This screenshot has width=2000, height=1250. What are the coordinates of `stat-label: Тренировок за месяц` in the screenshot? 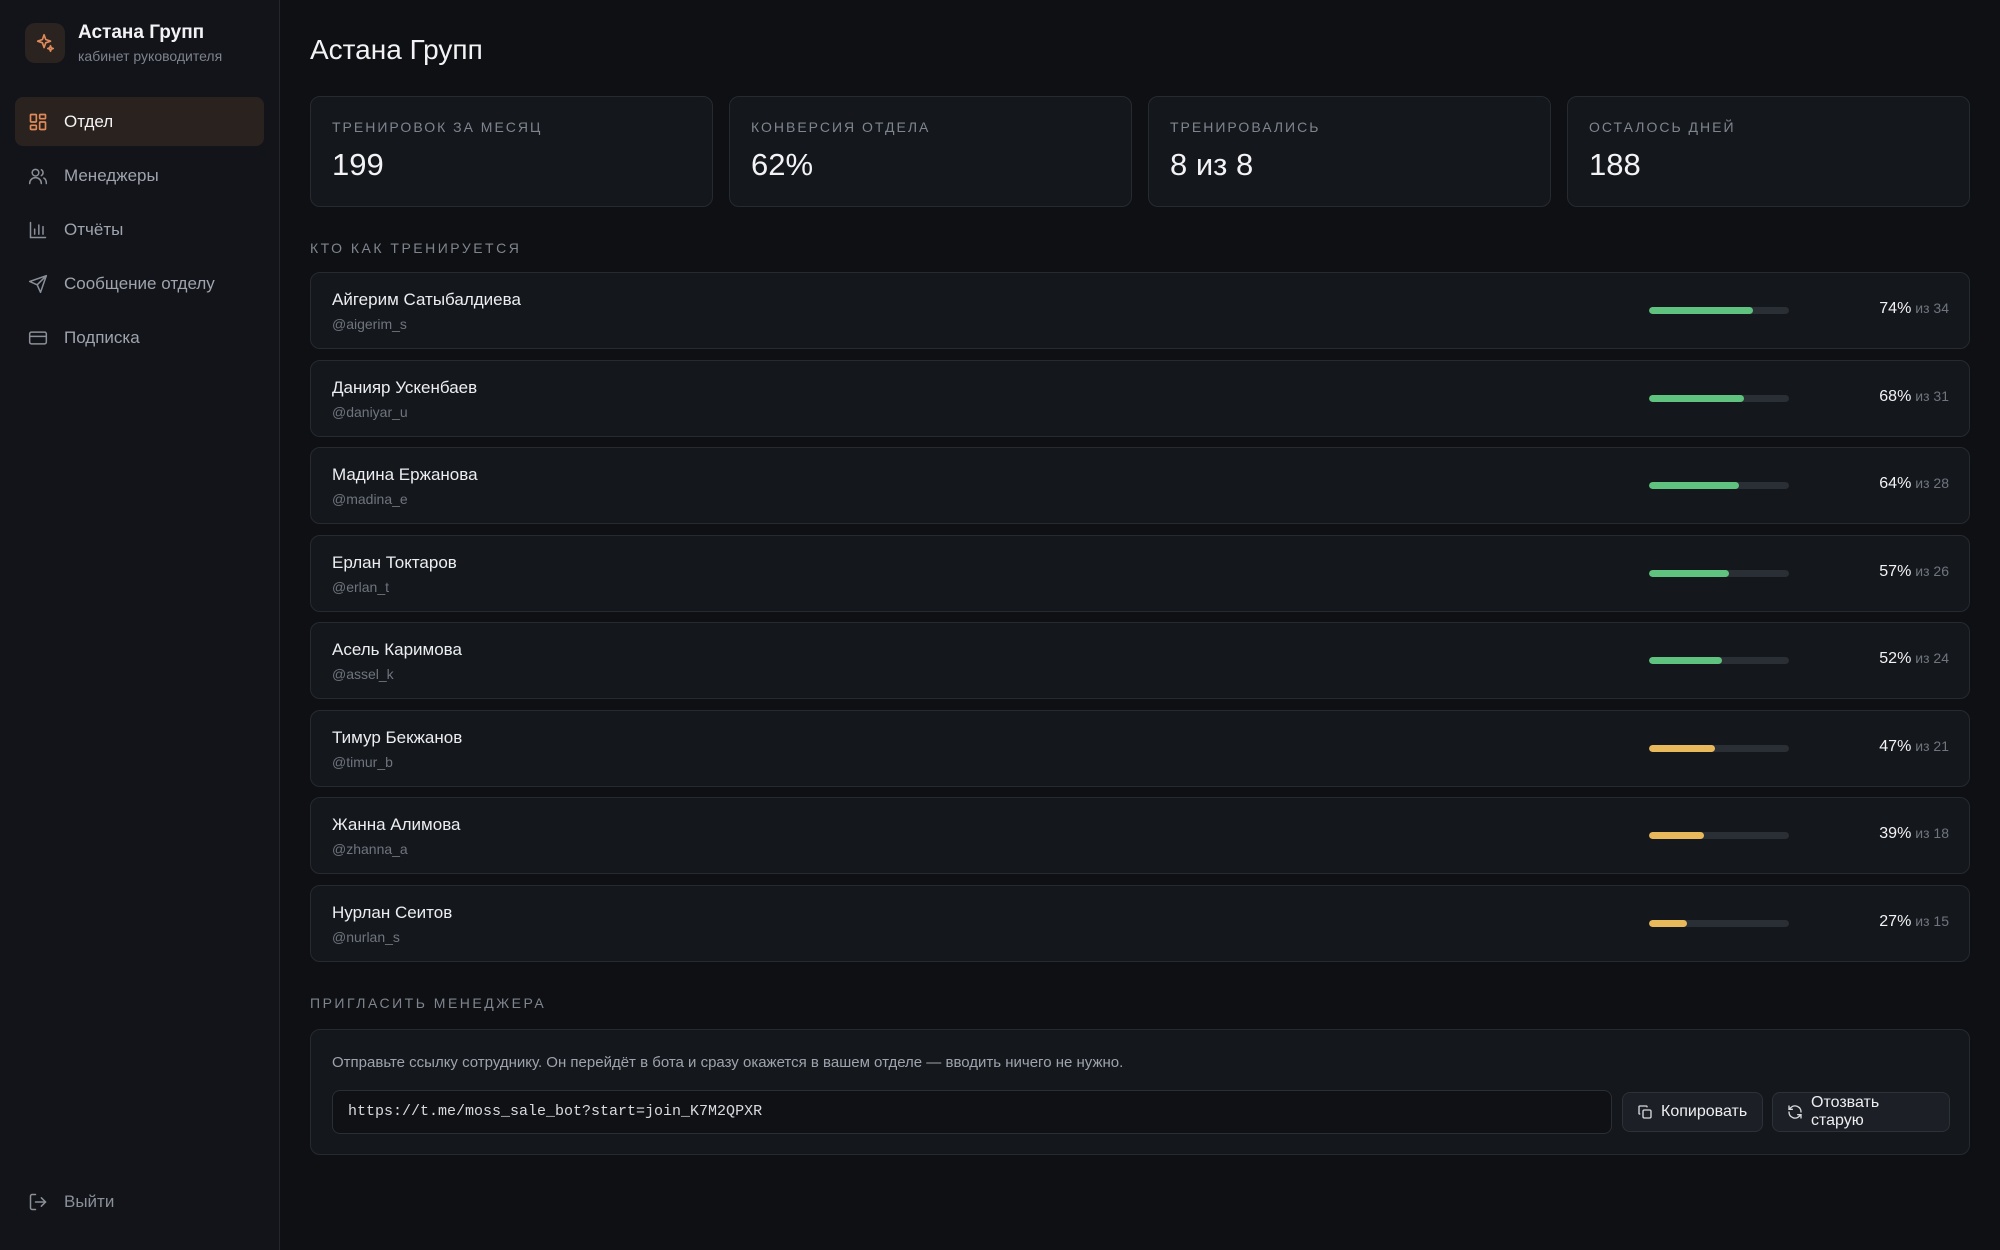 It's located at (437, 127).